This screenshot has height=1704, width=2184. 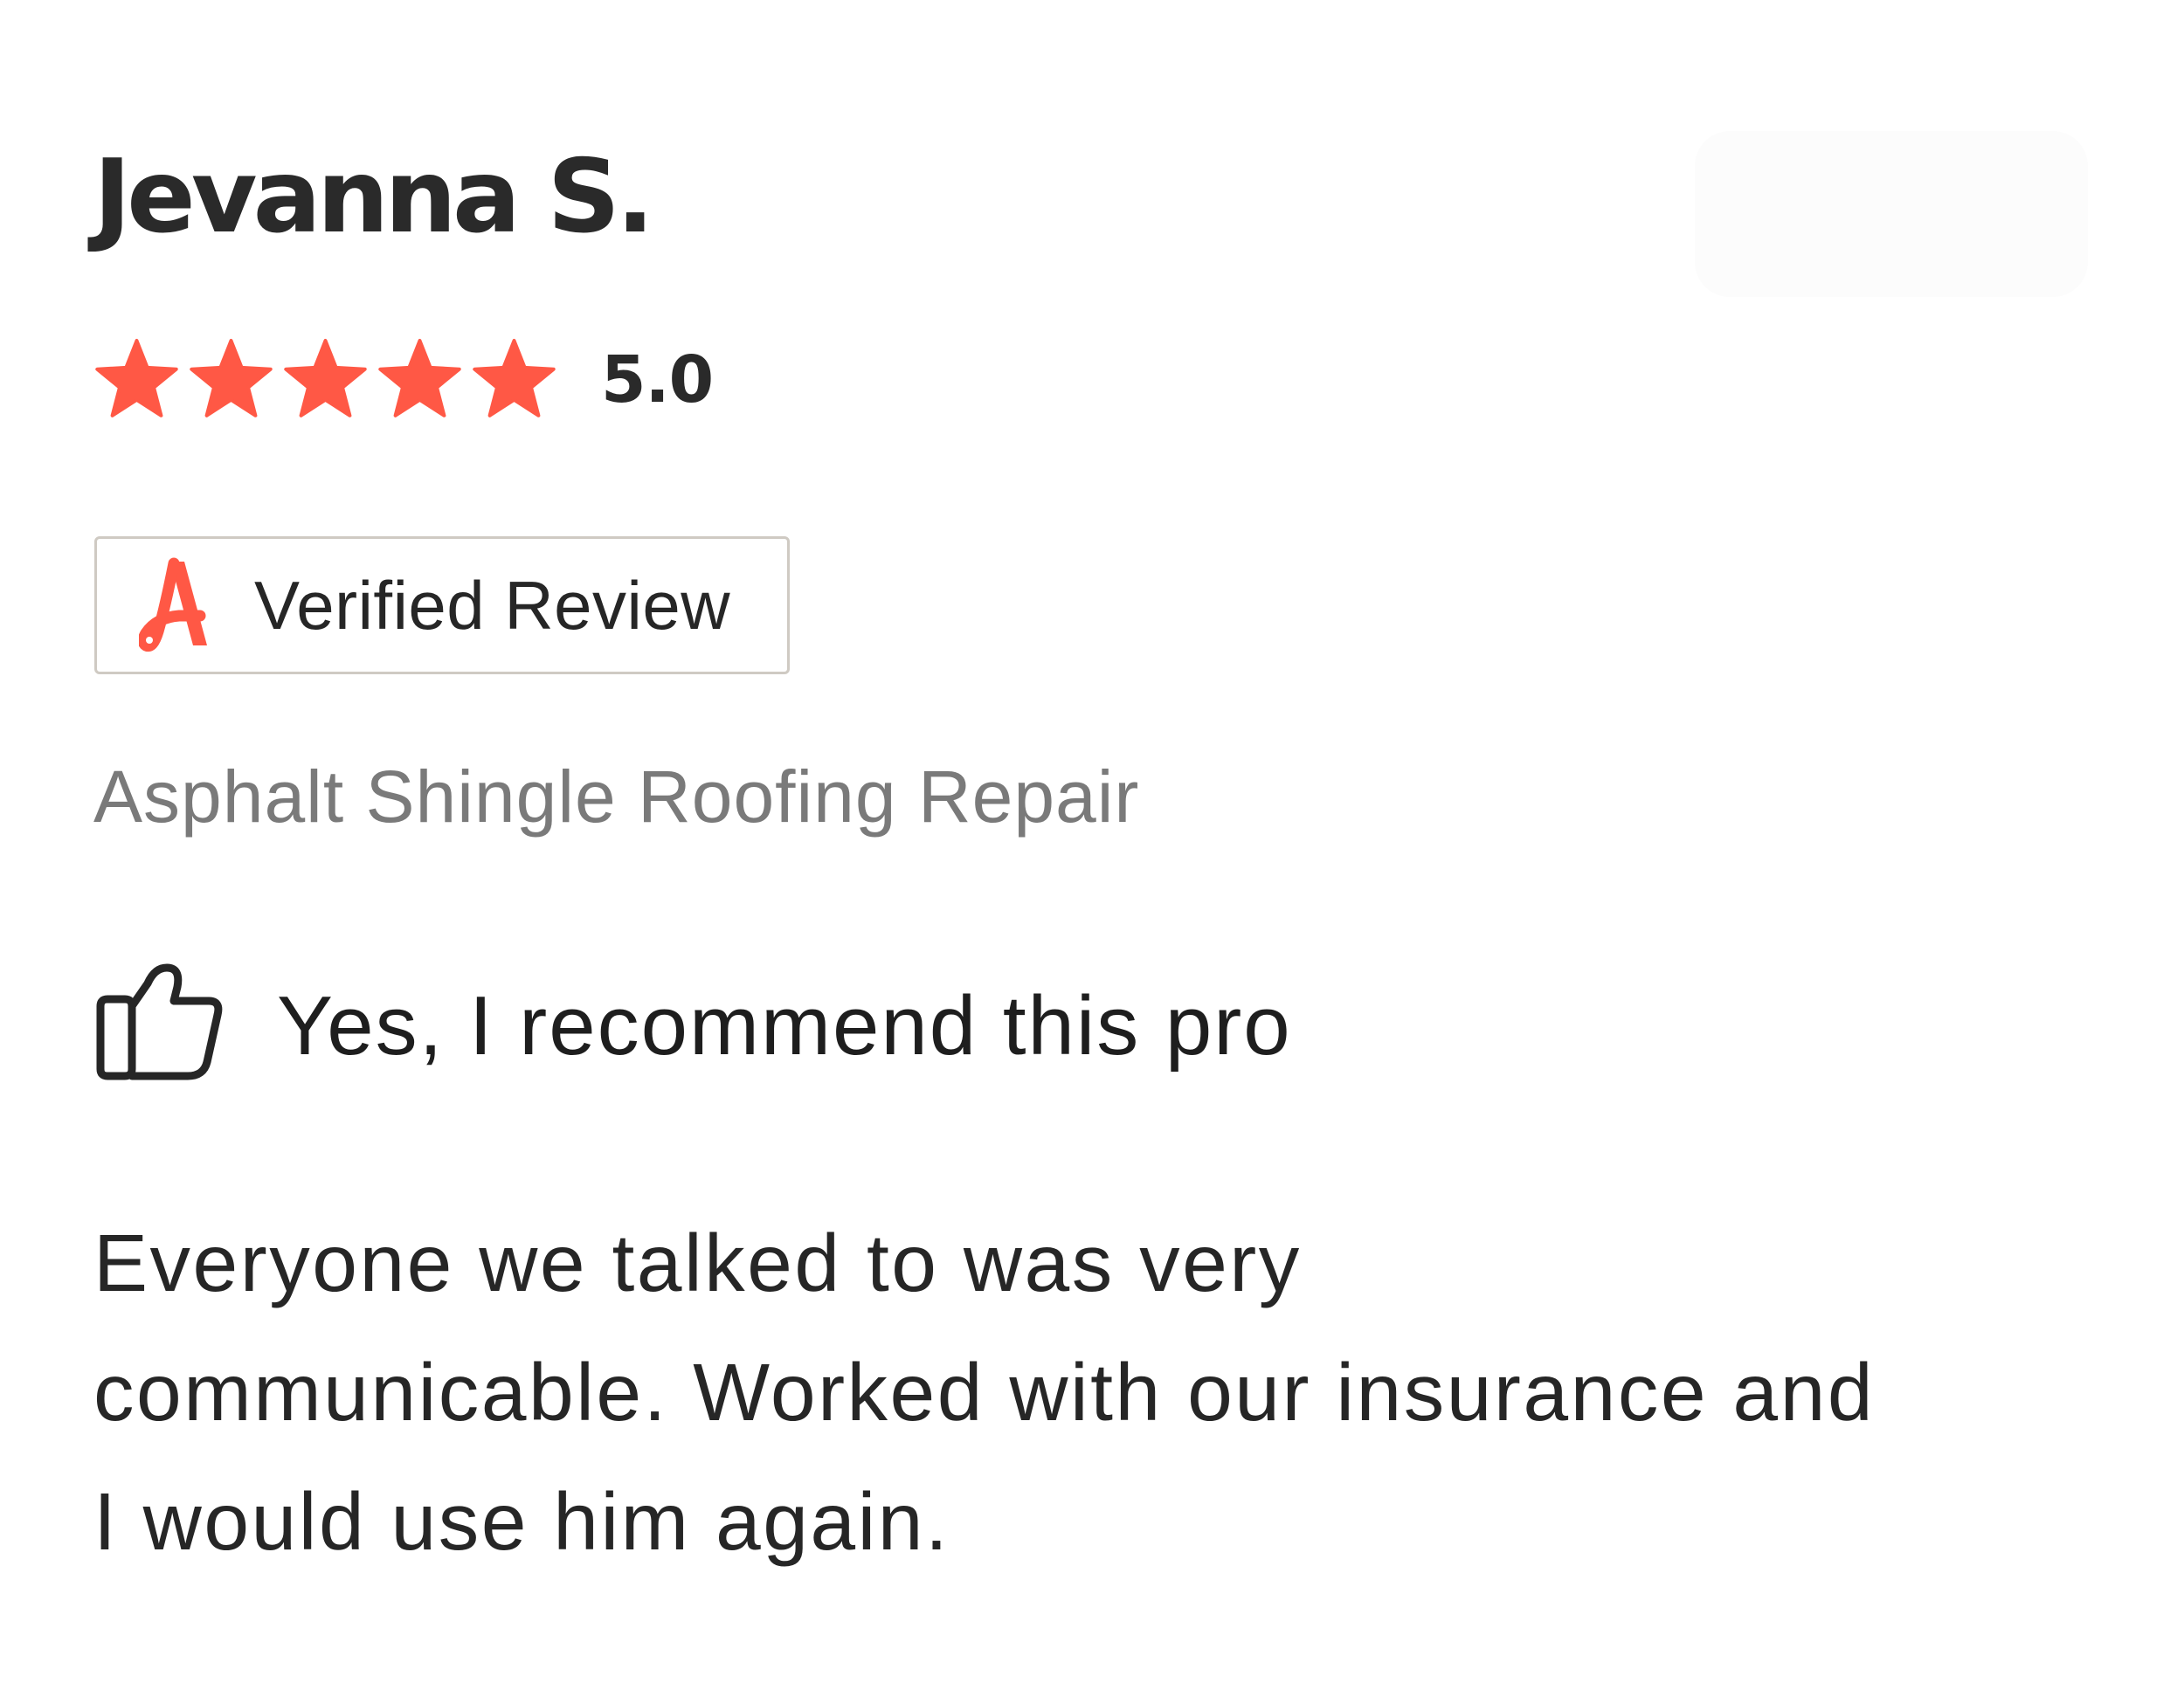 What do you see at coordinates (616, 797) in the screenshot?
I see `service-name: Asphalt Shingle Roofing Repair` at bounding box center [616, 797].